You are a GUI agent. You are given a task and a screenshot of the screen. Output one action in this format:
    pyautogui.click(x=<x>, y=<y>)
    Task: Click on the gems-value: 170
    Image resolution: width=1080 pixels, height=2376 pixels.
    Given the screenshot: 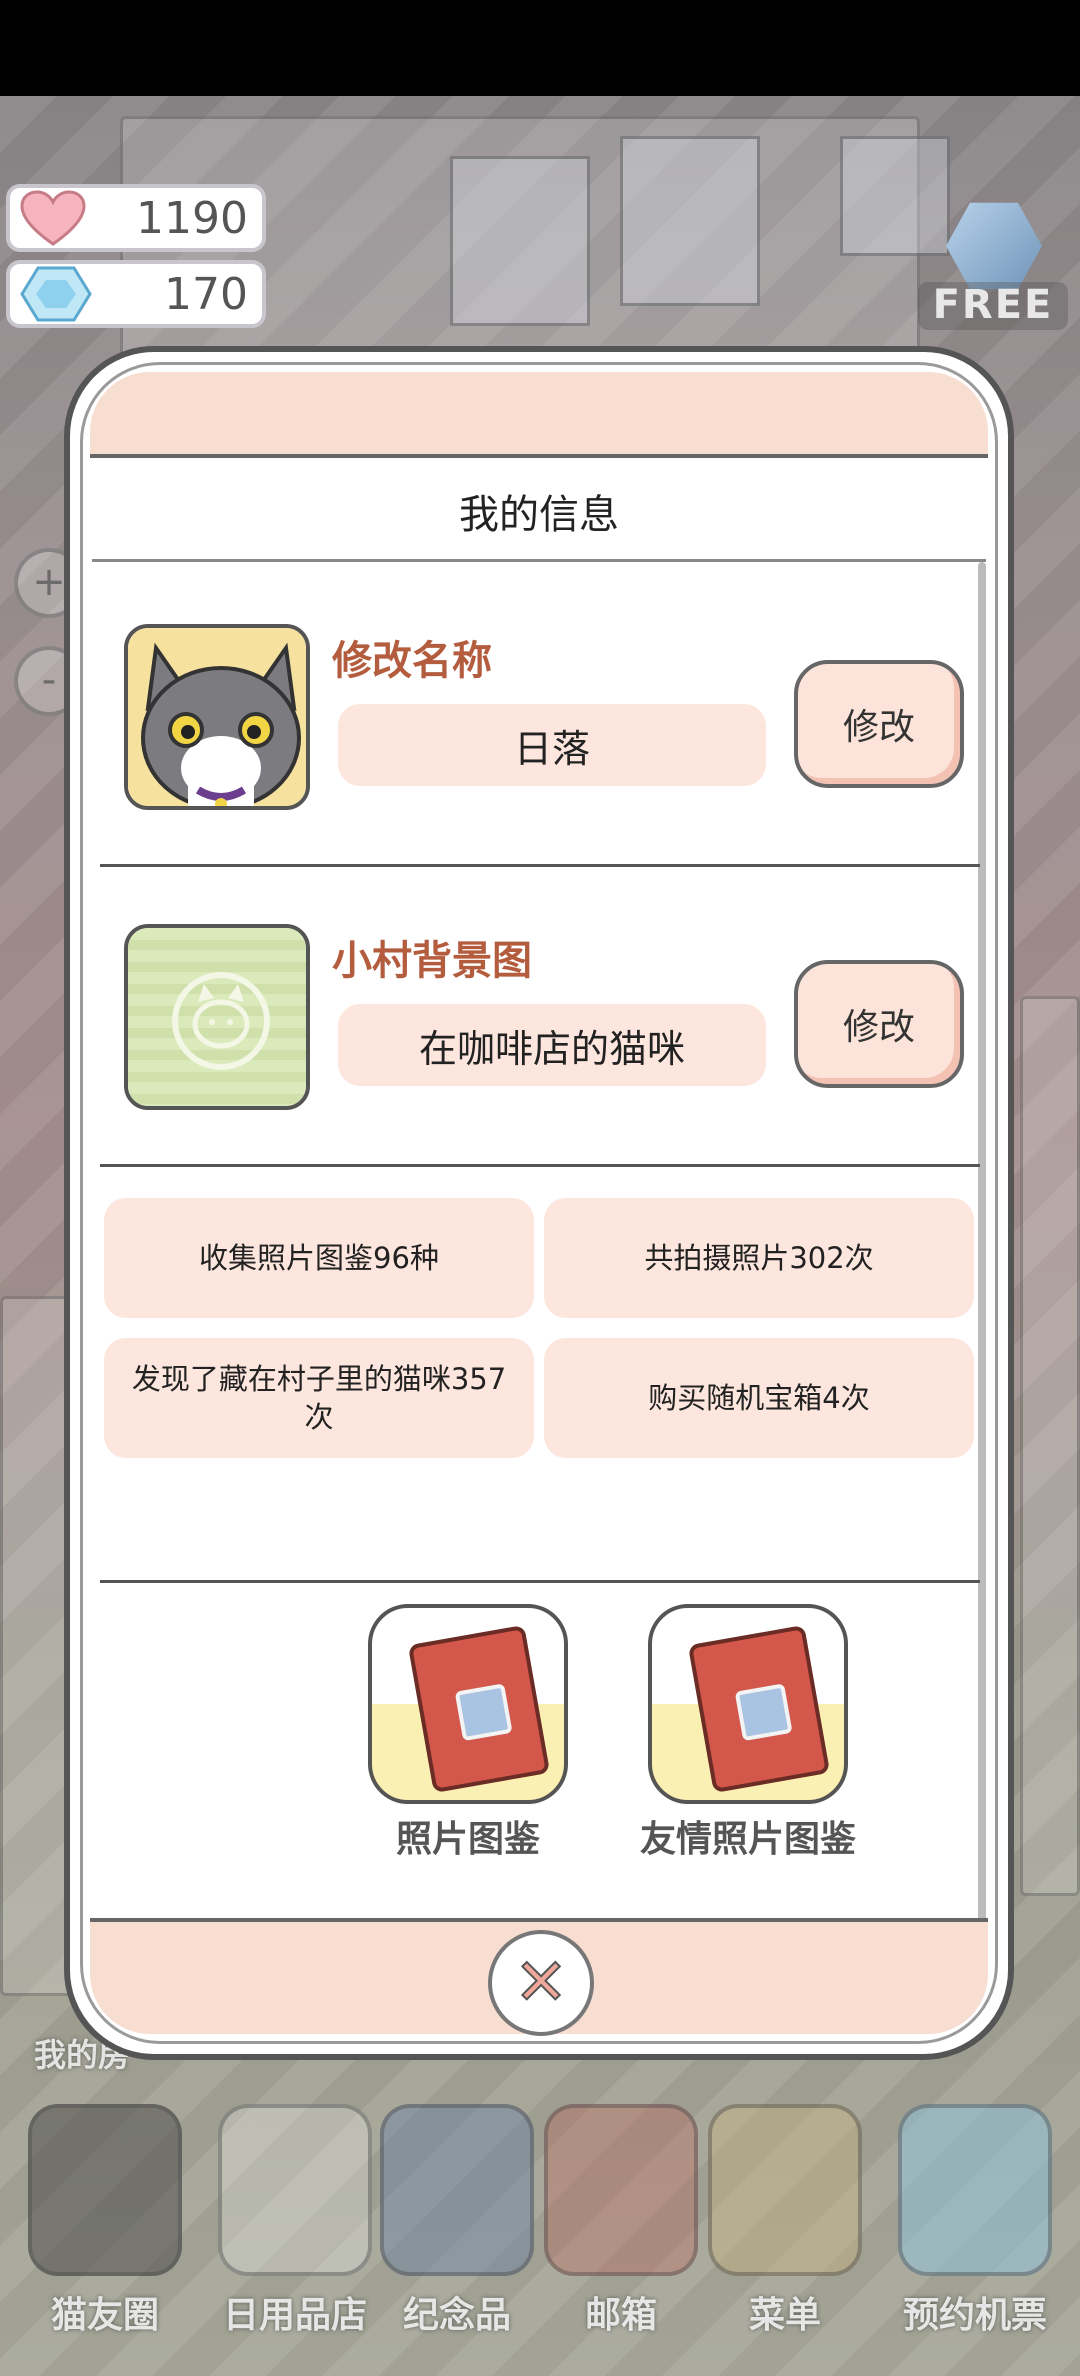 What is the action you would take?
    pyautogui.click(x=206, y=294)
    